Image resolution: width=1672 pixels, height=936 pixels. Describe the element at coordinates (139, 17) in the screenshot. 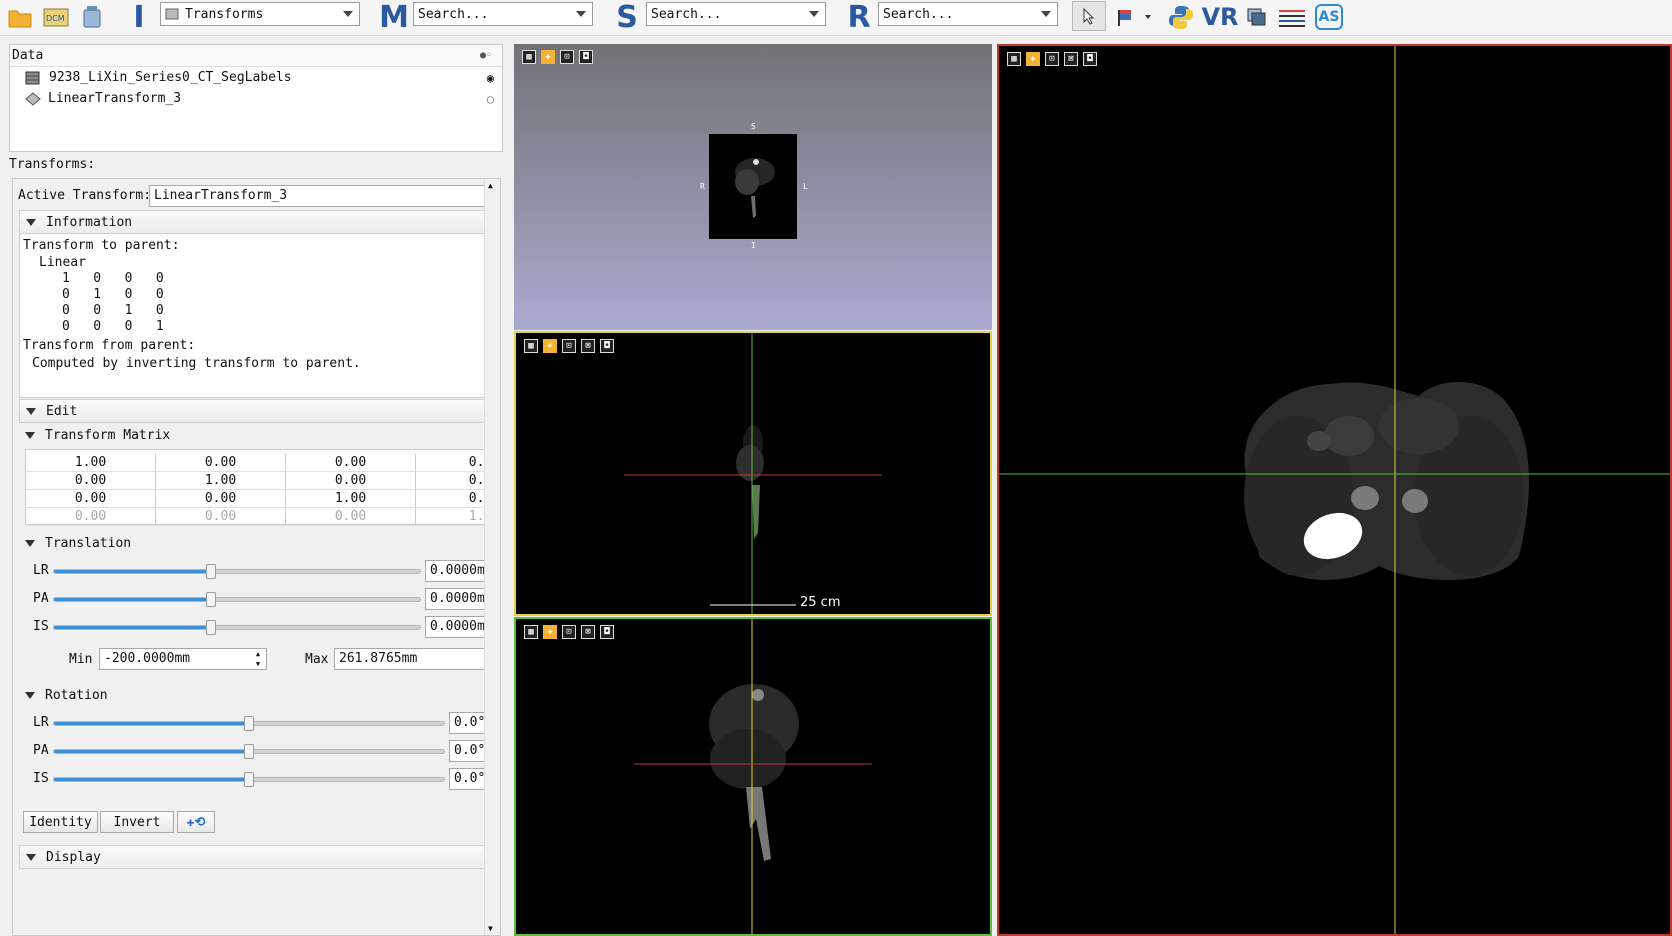

I see `module-i-icon: I` at that location.